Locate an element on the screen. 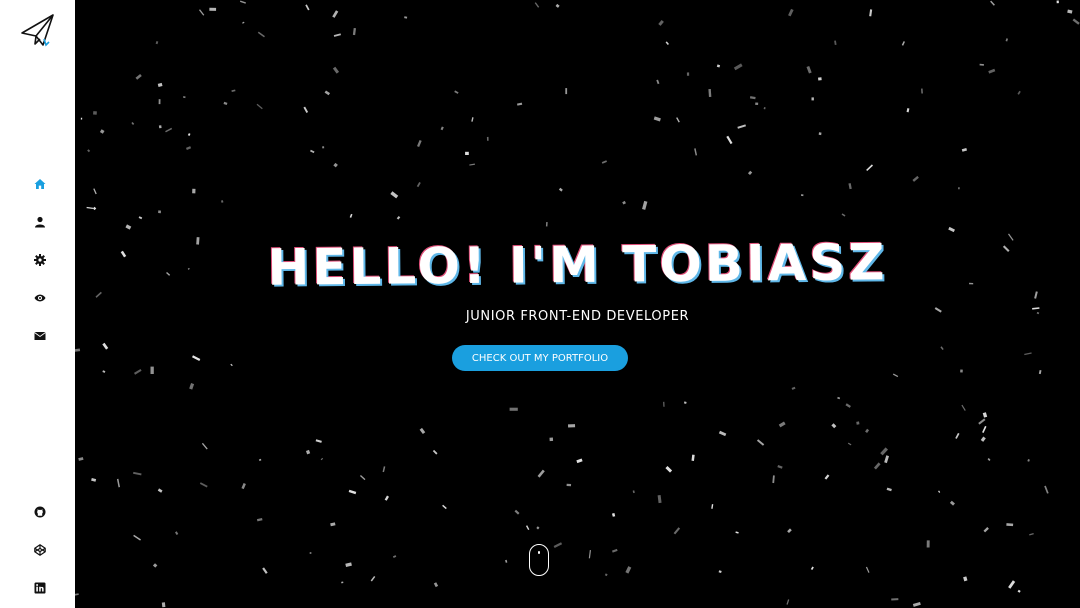 The image size is (1080, 608). nav-contact is located at coordinates (40, 336).